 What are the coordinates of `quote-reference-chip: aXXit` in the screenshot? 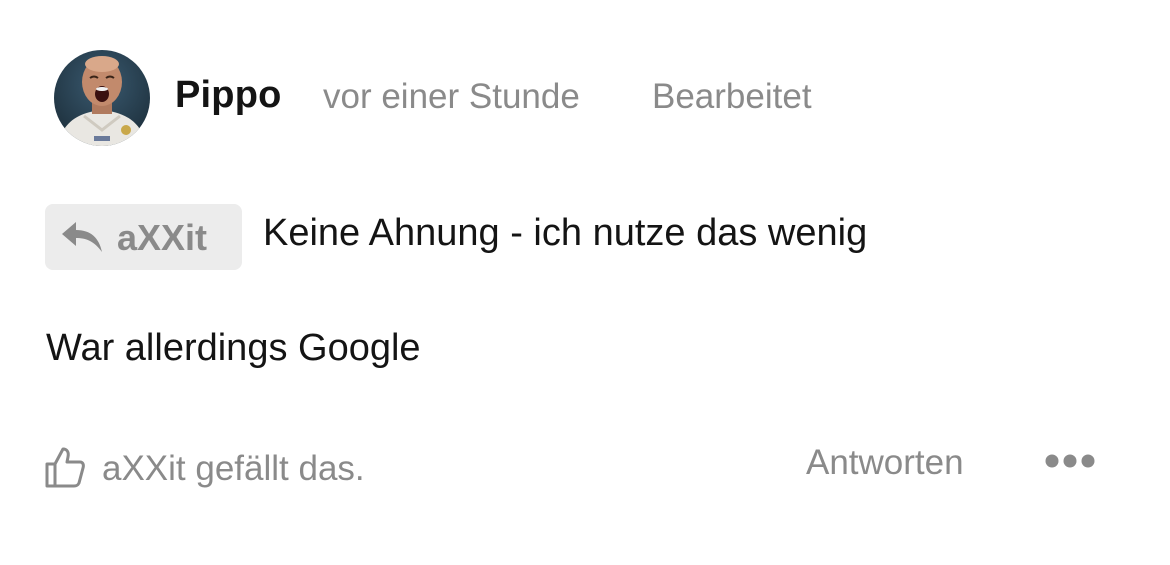 It's located at (143, 237).